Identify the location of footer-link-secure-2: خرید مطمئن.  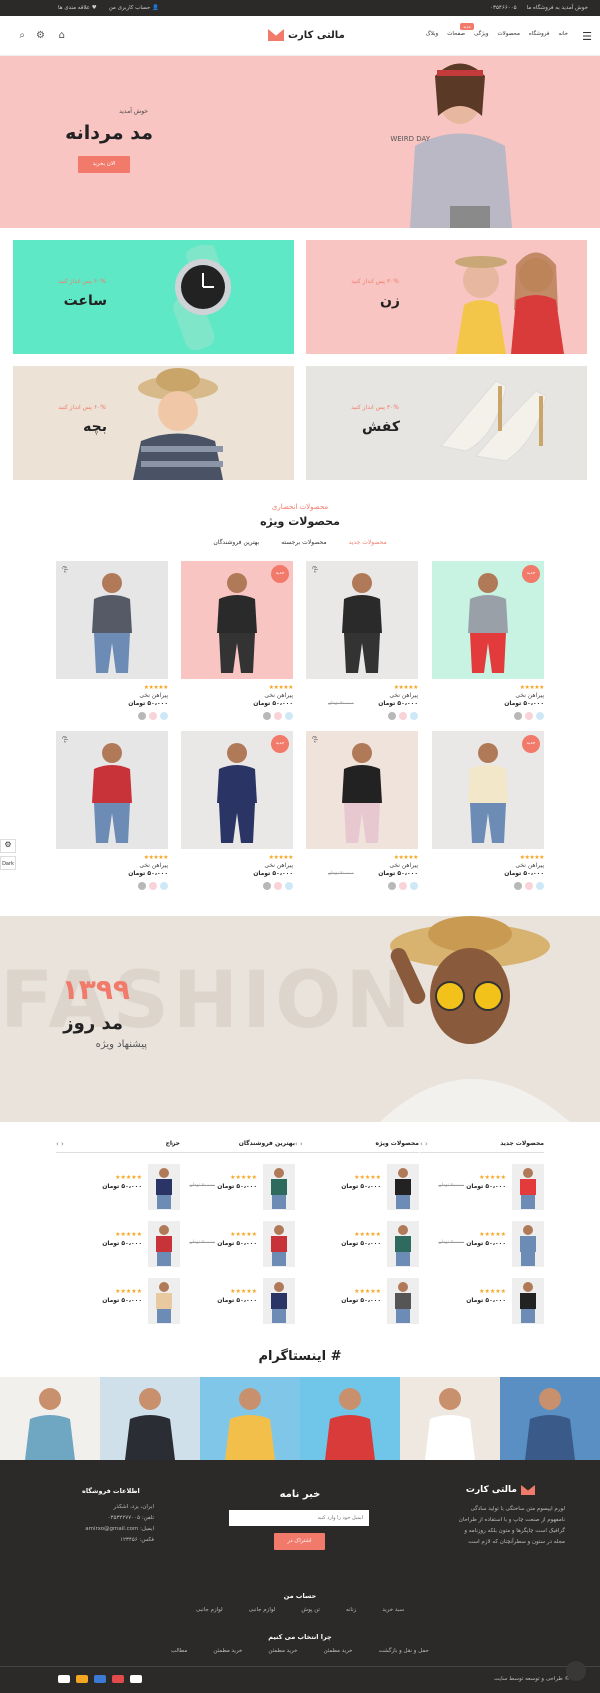
(282, 1651).